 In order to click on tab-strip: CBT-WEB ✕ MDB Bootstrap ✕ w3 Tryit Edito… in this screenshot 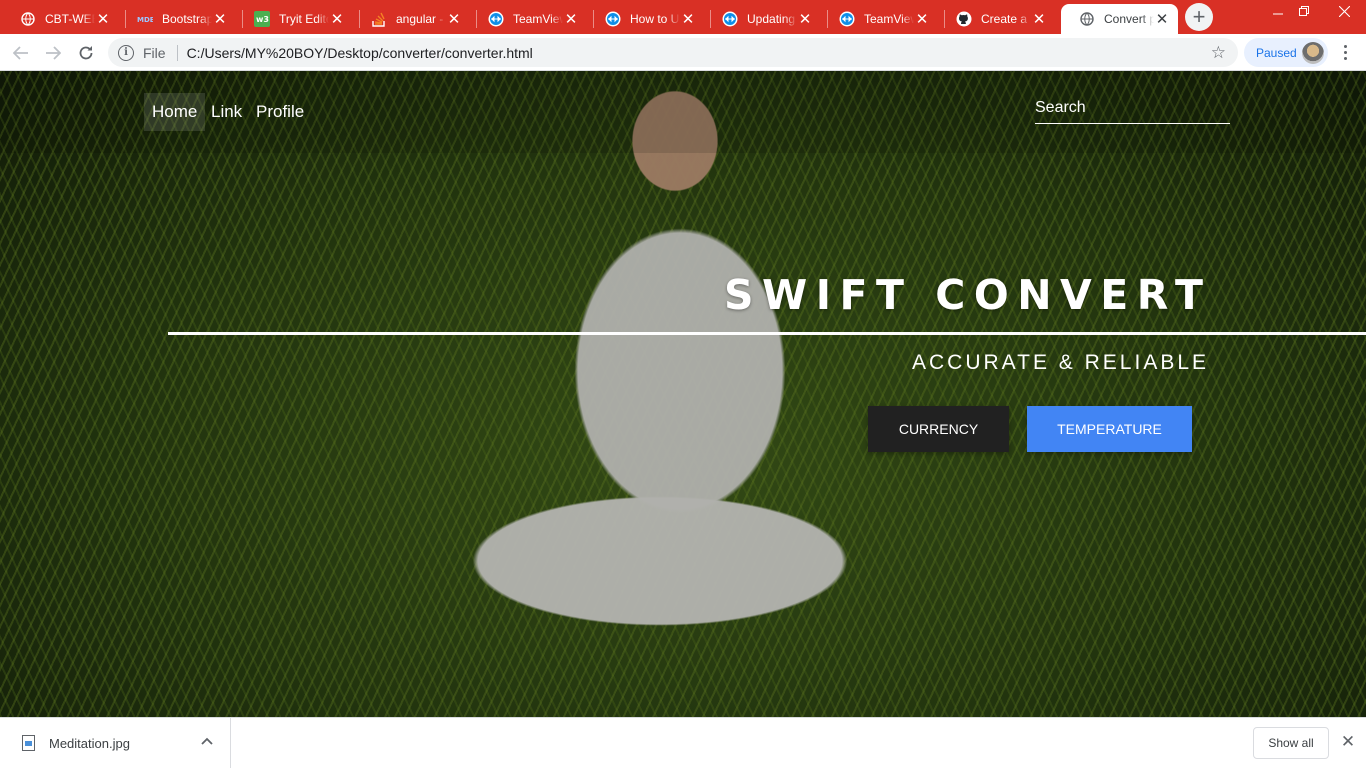, I will do `click(683, 17)`.